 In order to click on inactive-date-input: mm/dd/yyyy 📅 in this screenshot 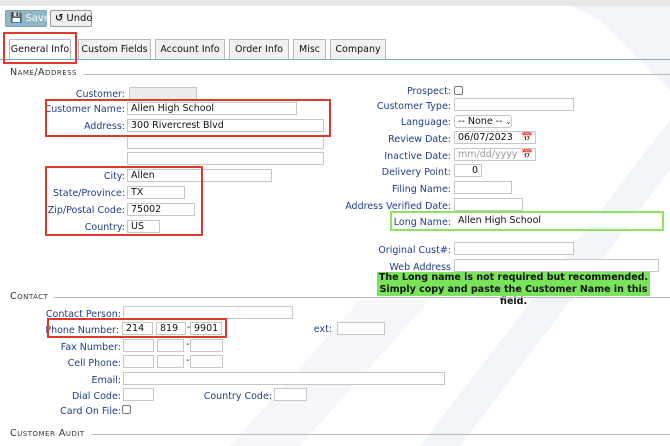, I will do `click(495, 154)`.